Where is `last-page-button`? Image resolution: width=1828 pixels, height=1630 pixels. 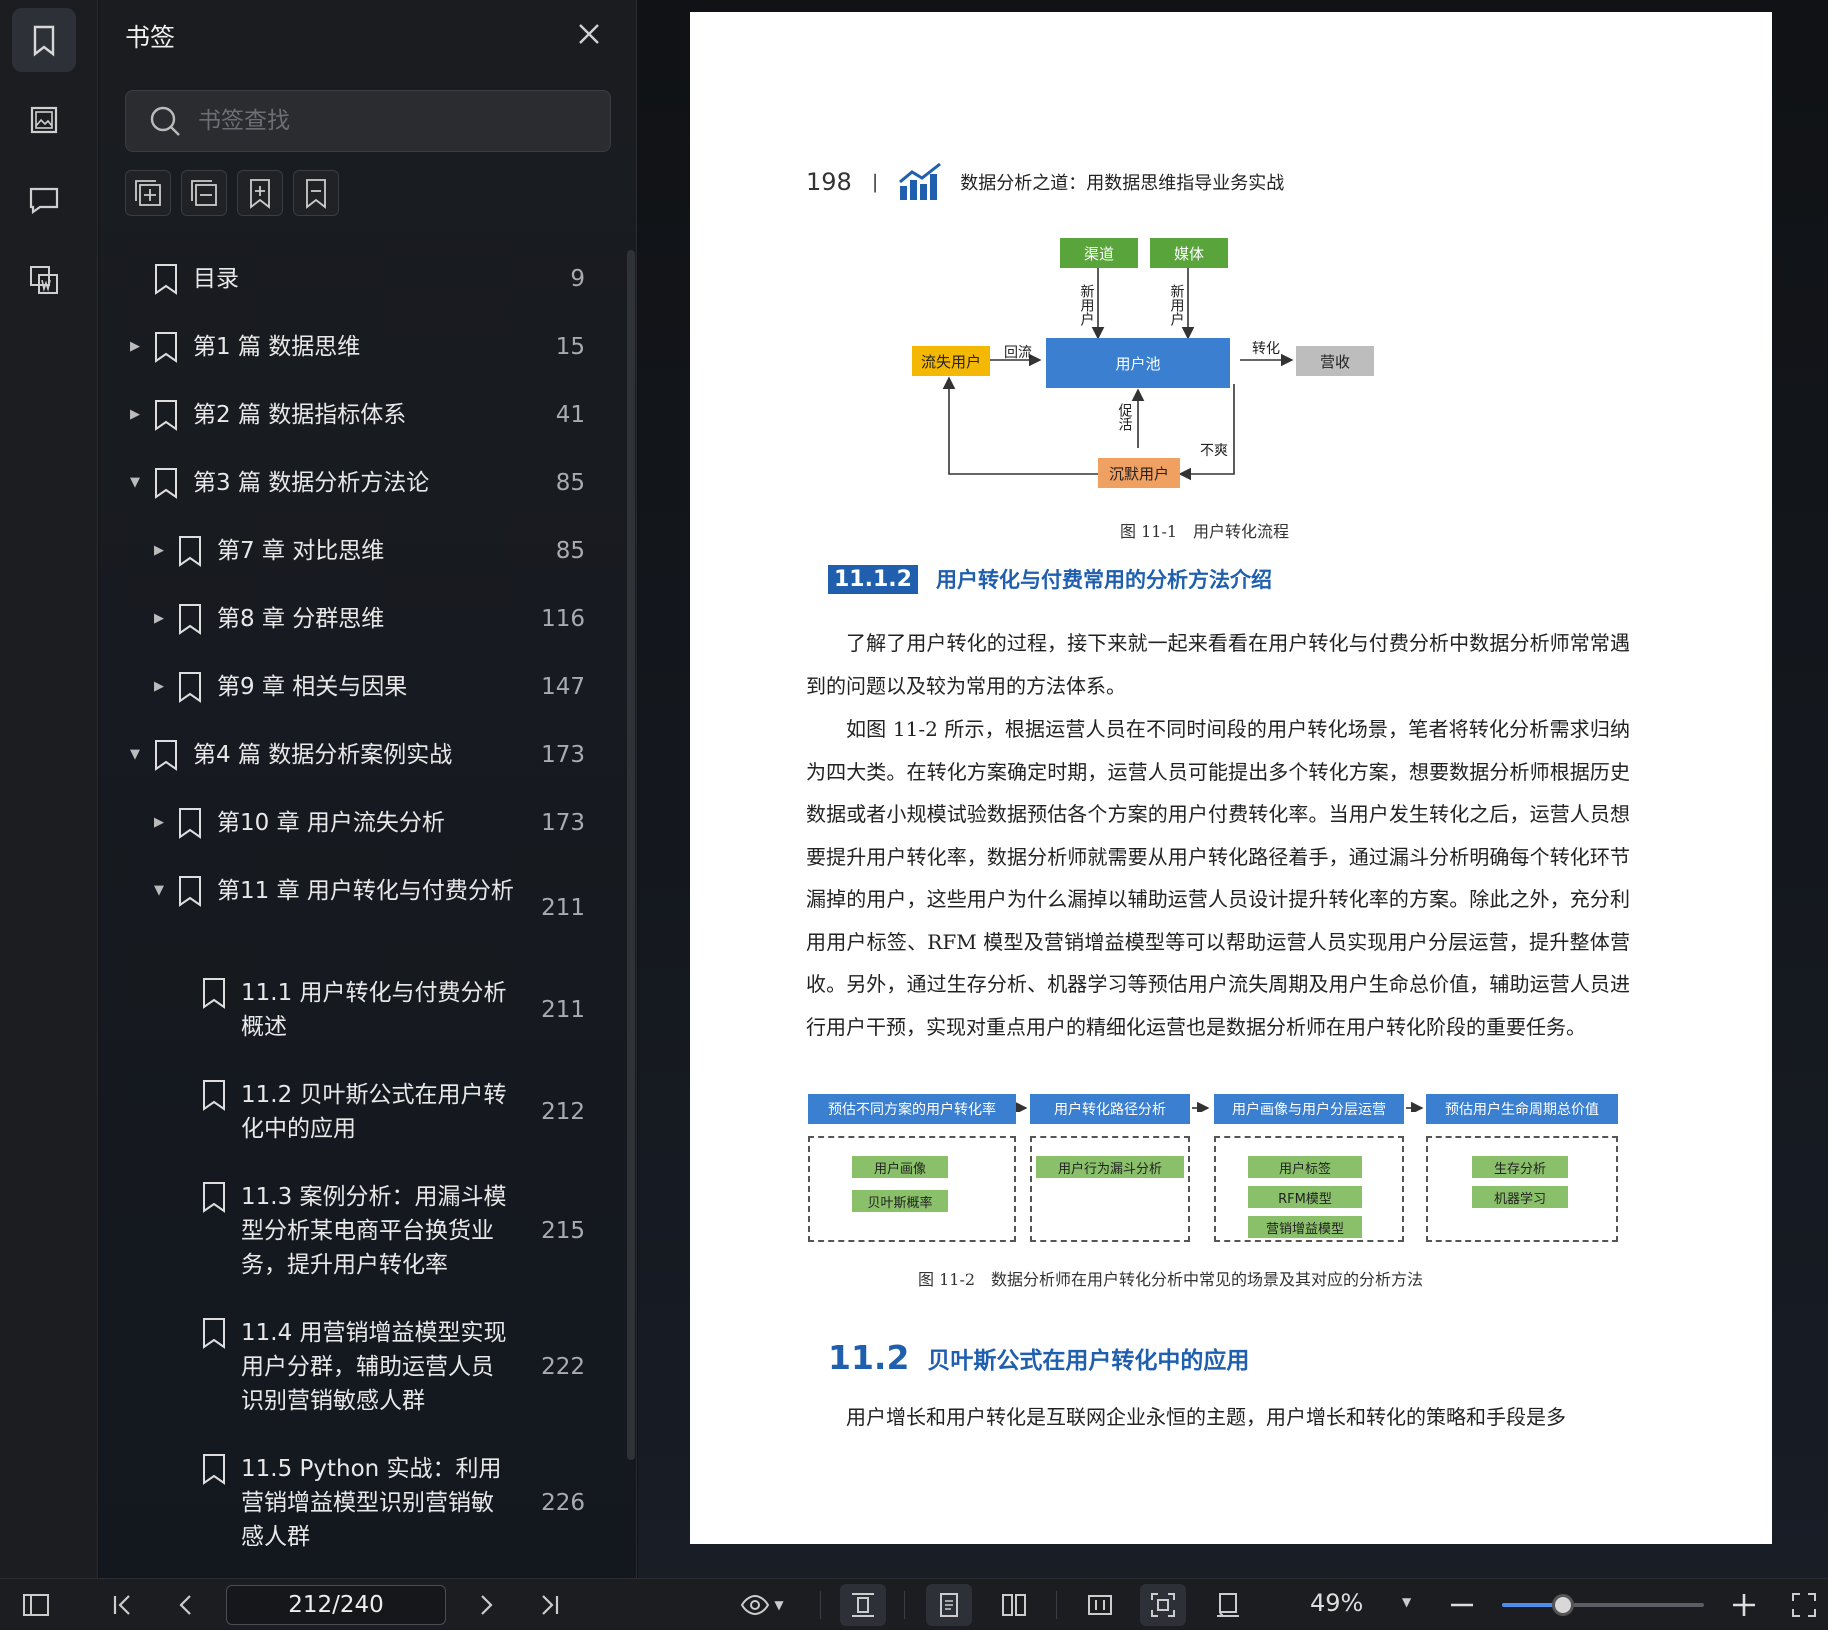
last-page-button is located at coordinates (550, 1605).